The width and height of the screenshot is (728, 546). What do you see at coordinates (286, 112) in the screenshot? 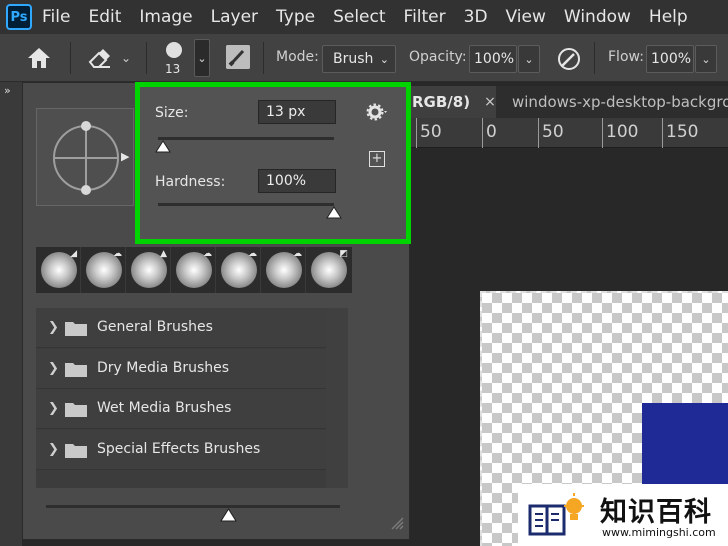
I see `size-value: 13 px` at bounding box center [286, 112].